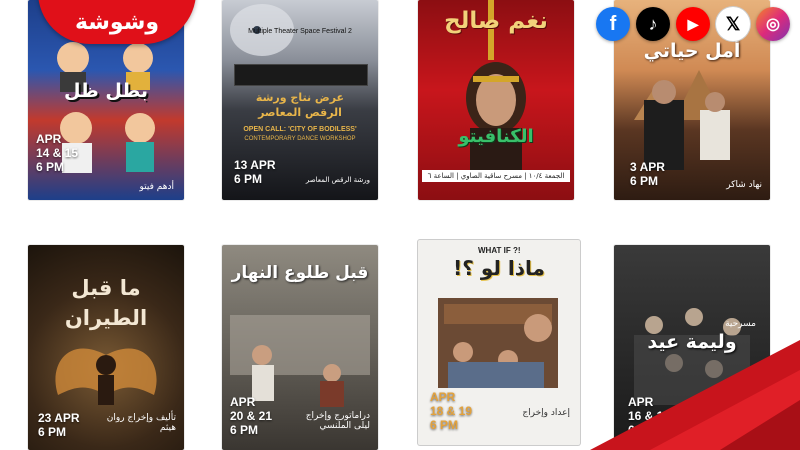 This screenshot has height=450, width=800. What do you see at coordinates (337, 421) in the screenshot?
I see `poster-credit: دراماتورج وإخراج ليلى الملنسي` at bounding box center [337, 421].